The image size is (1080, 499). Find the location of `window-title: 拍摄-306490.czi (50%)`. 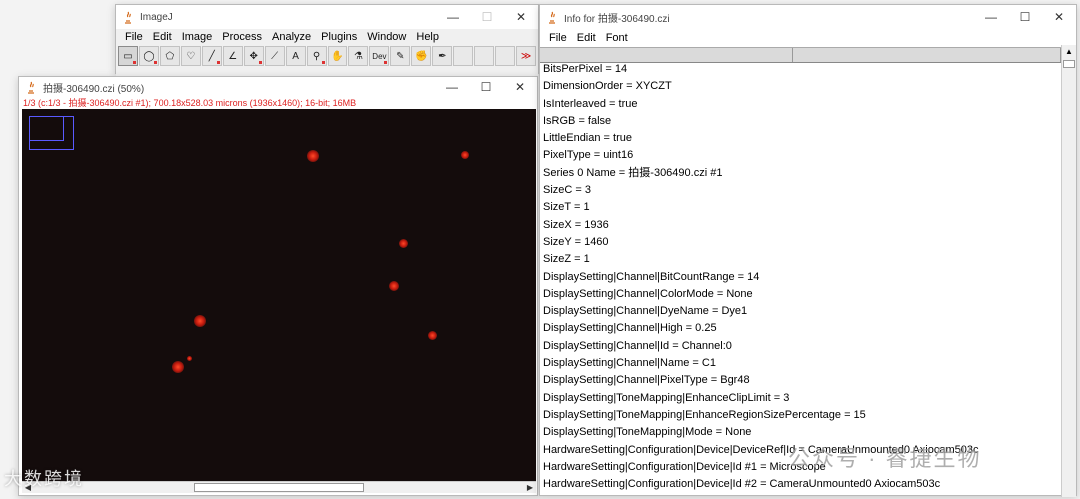

window-title: 拍摄-306490.czi (50%) is located at coordinates (94, 89).